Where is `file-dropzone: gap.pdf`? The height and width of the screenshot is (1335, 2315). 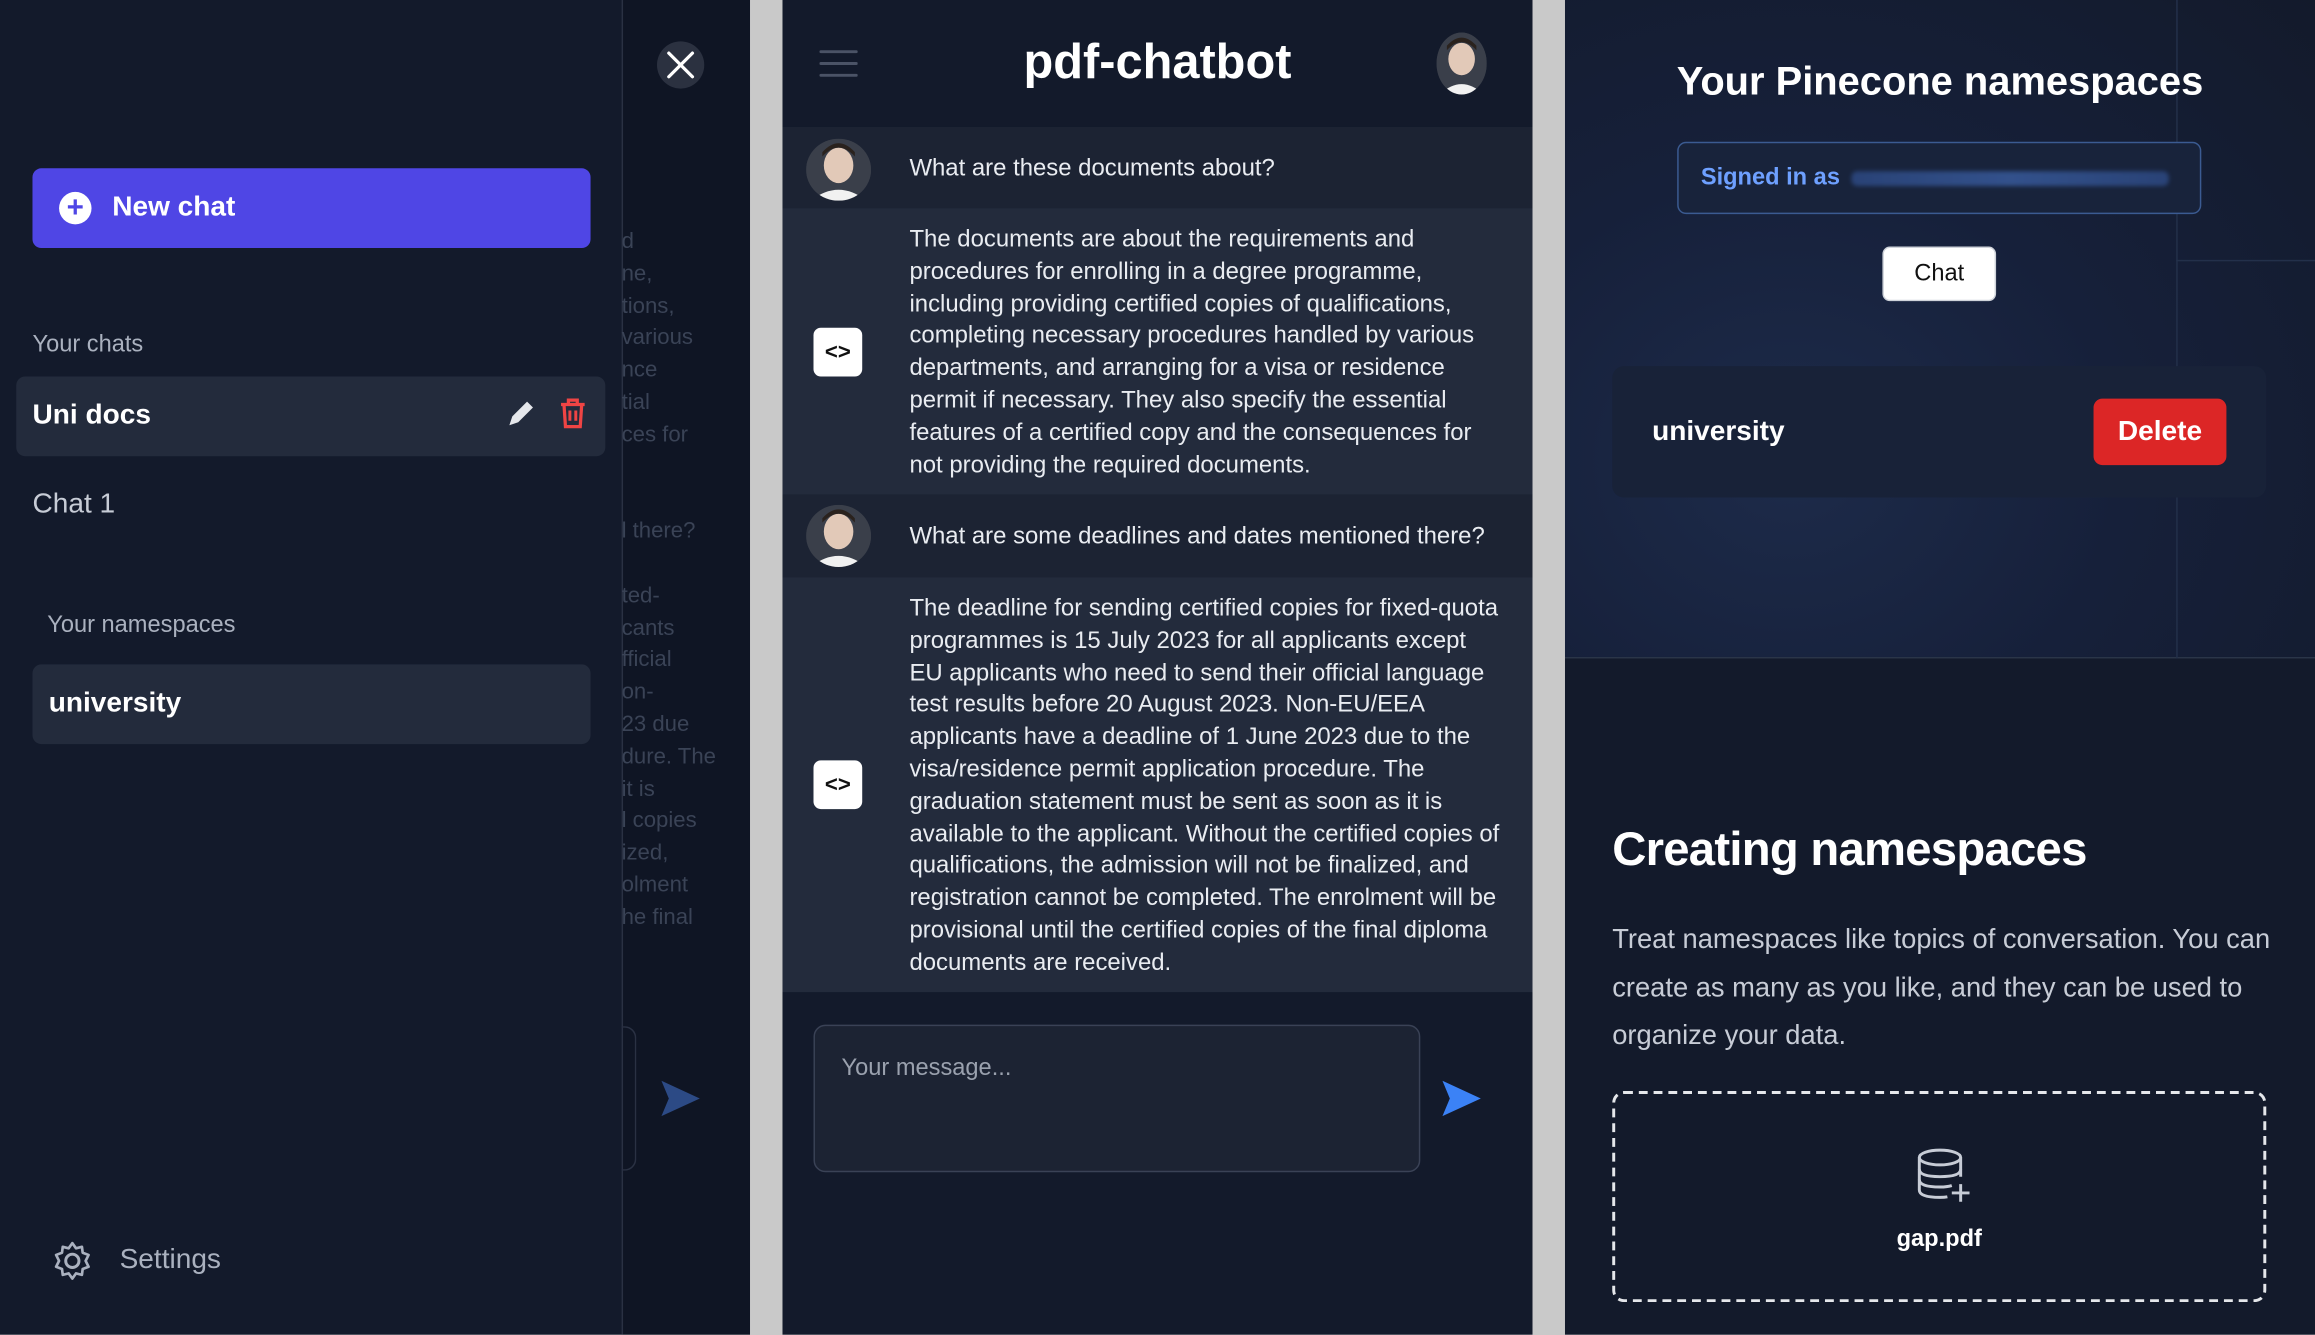
file-dropzone: gap.pdf is located at coordinates (1939, 1197).